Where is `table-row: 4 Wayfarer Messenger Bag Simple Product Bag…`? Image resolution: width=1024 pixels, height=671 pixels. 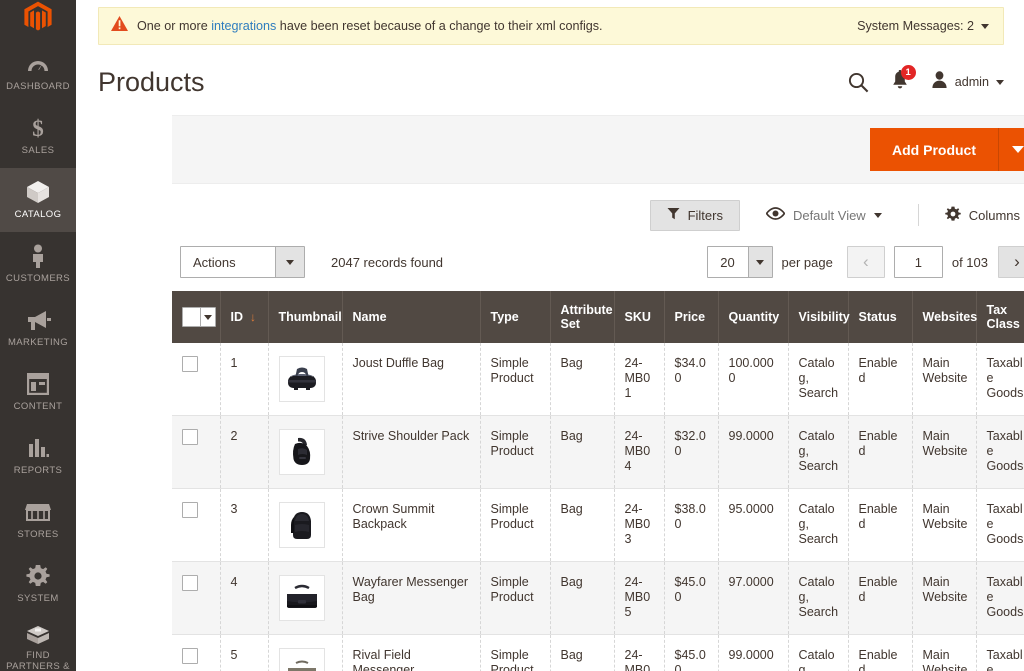
table-row: 4 Wayfarer Messenger Bag Simple Product Bag… is located at coordinates (598, 598).